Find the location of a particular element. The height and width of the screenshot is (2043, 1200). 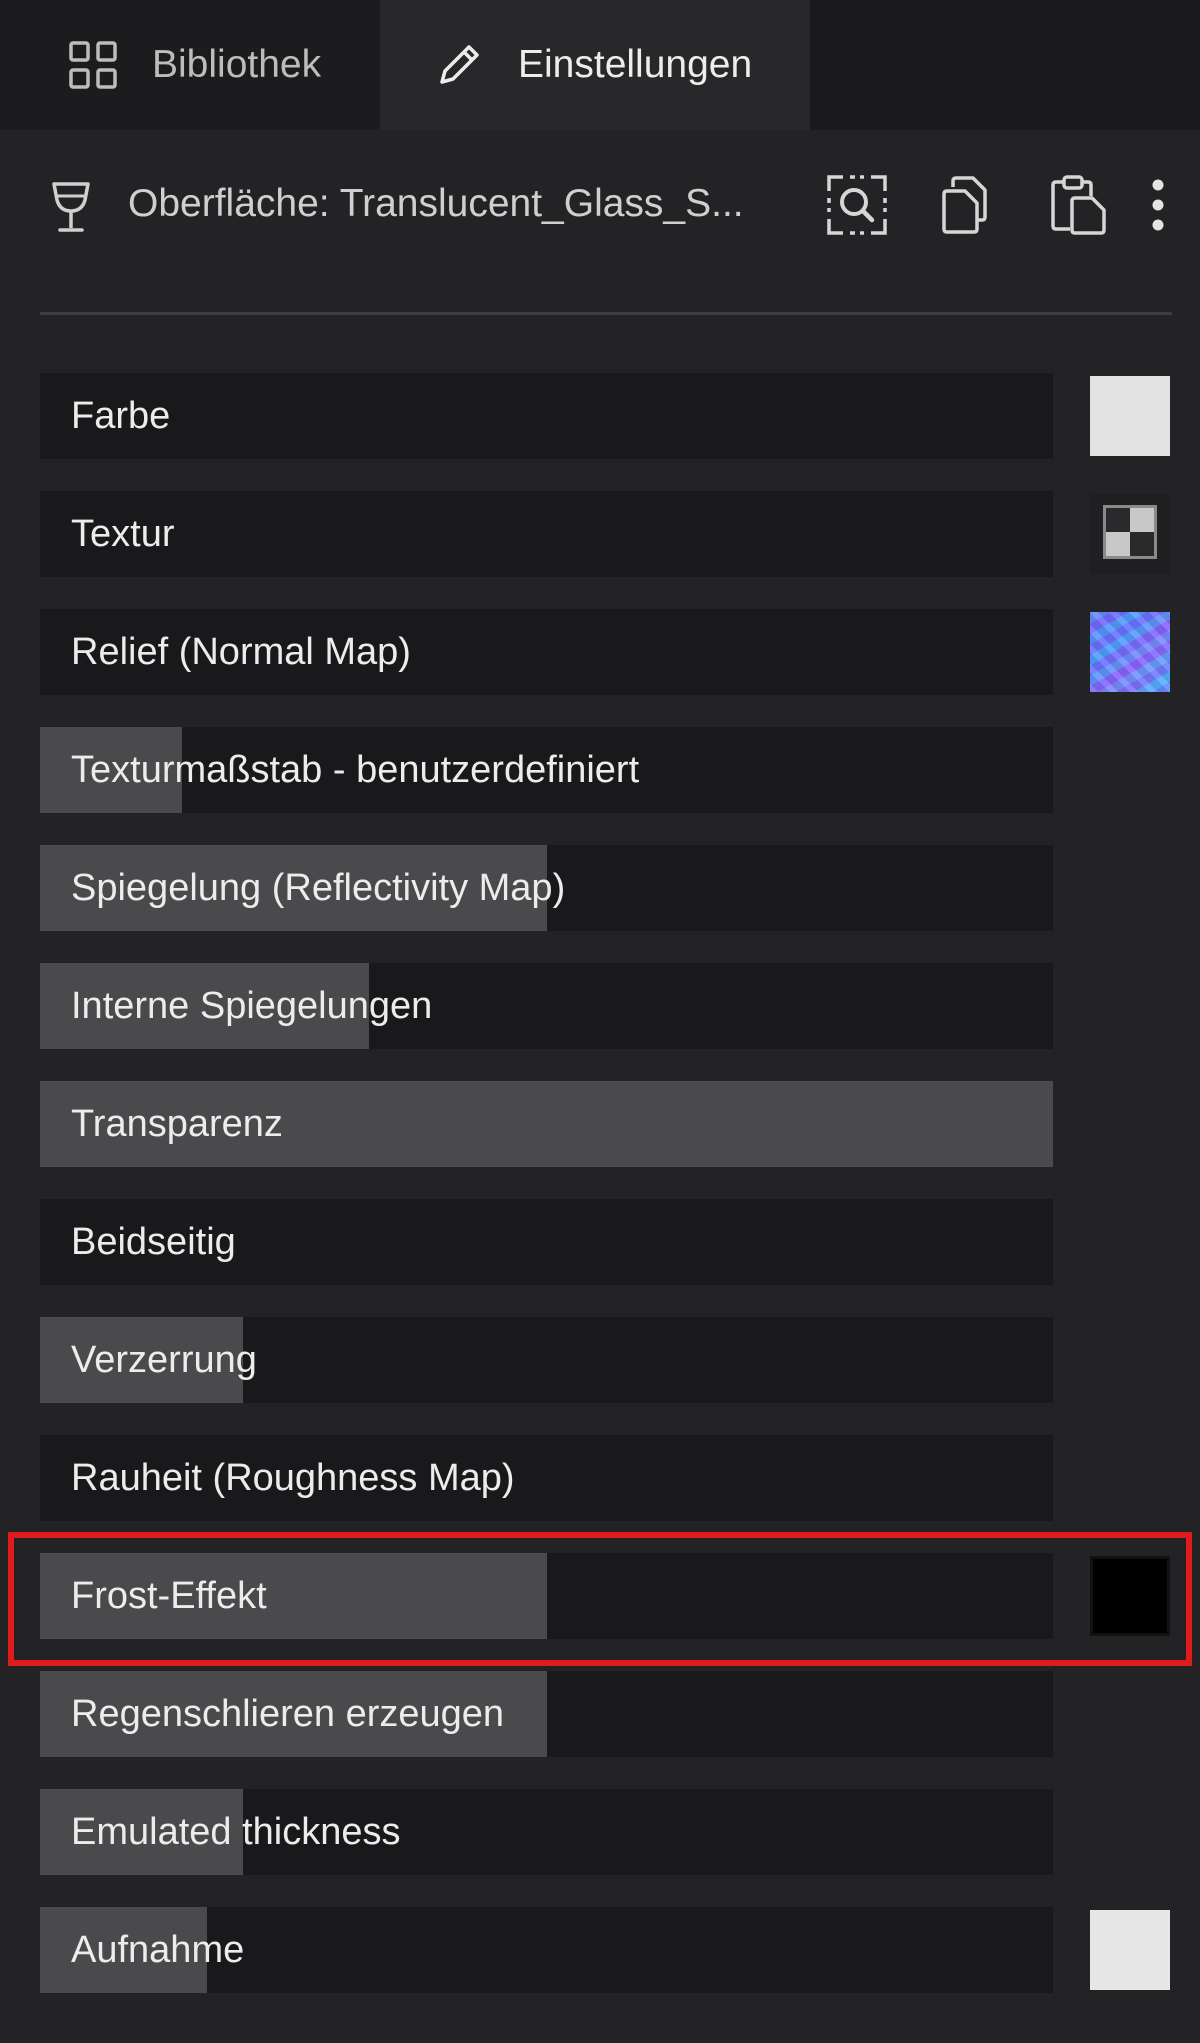

property-label: Textur is located at coordinates (123, 534).